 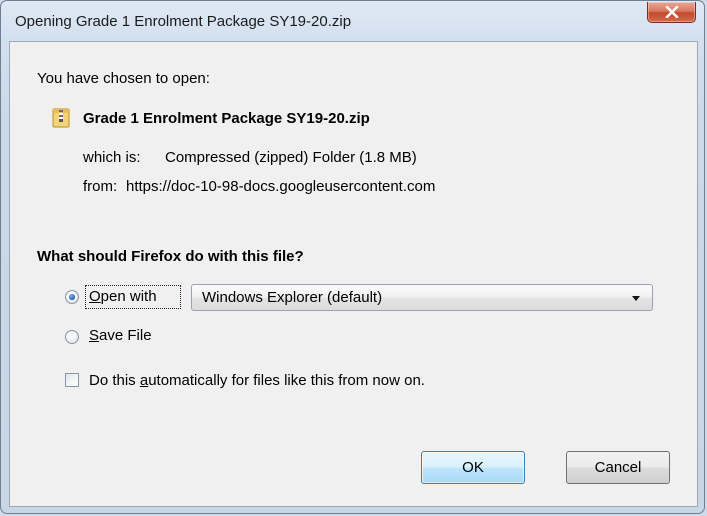 I want to click on open-with-radio, so click(x=72, y=297).